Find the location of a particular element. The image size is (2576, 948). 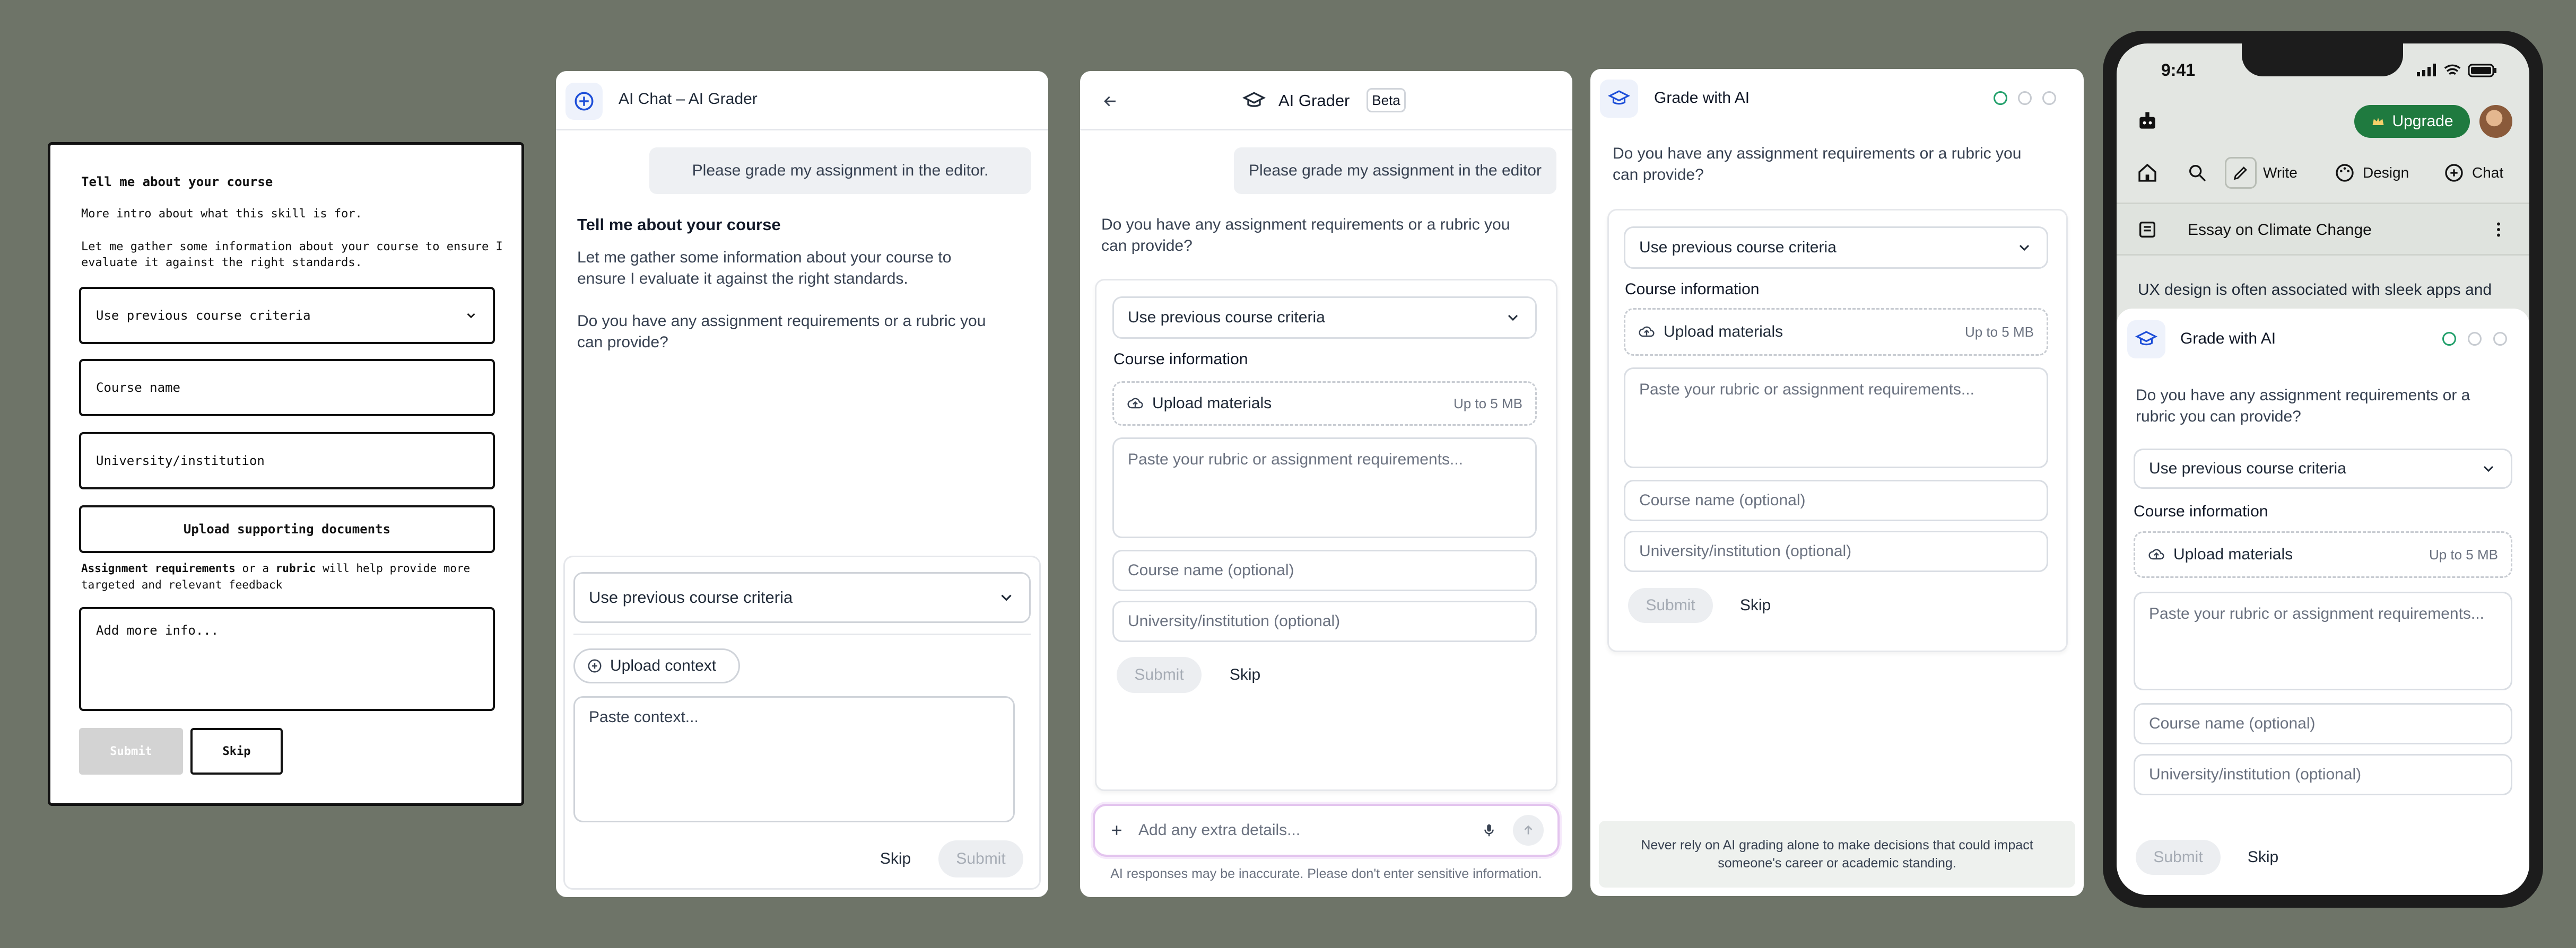

nav-write-label: Write is located at coordinates (2280, 172).